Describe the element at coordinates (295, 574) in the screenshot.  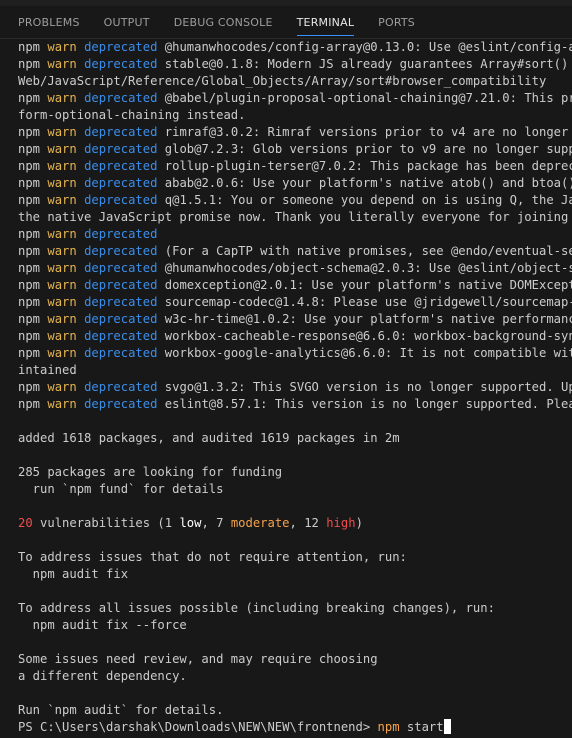
I see `terminal-line: npm audit fix` at that location.